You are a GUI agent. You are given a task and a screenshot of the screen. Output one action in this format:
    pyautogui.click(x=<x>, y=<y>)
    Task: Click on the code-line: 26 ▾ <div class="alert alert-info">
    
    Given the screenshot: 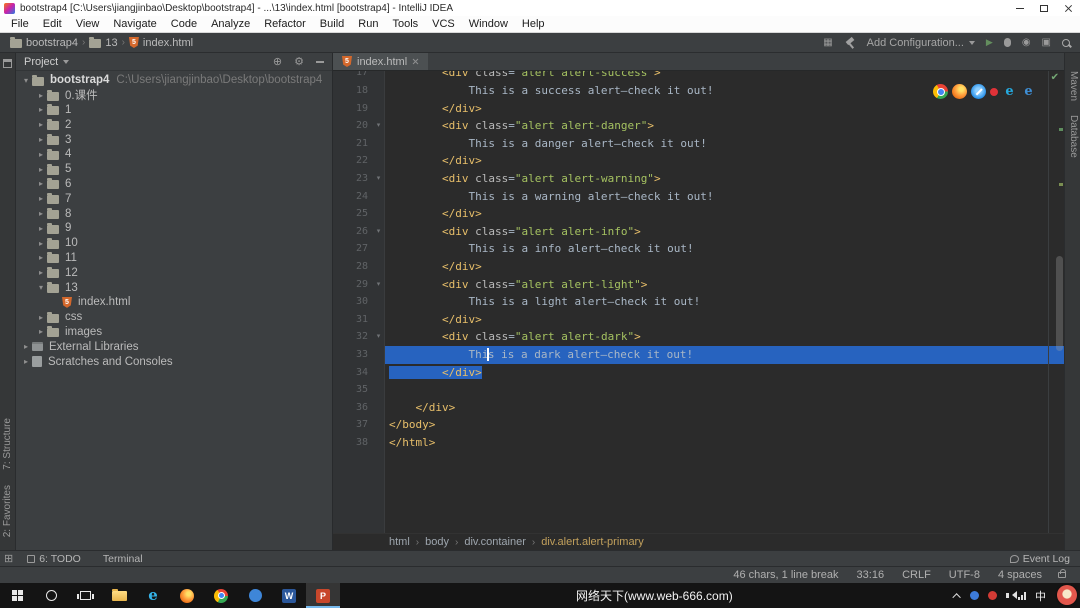 What is the action you would take?
    pyautogui.click(x=698, y=232)
    